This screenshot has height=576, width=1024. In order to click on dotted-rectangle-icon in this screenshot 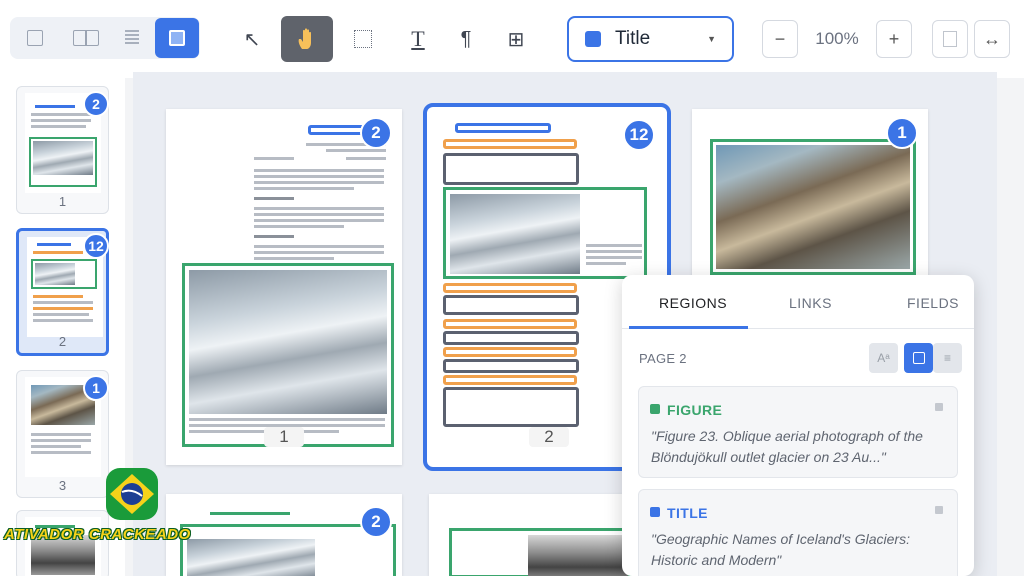, I will do `click(363, 39)`.